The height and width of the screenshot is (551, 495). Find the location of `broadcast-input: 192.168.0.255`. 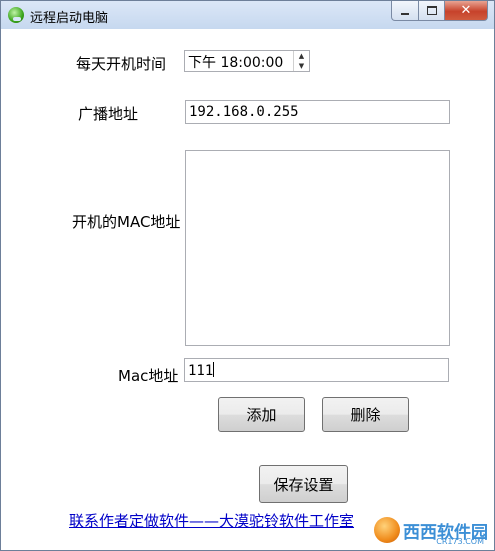

broadcast-input: 192.168.0.255 is located at coordinates (317, 112).